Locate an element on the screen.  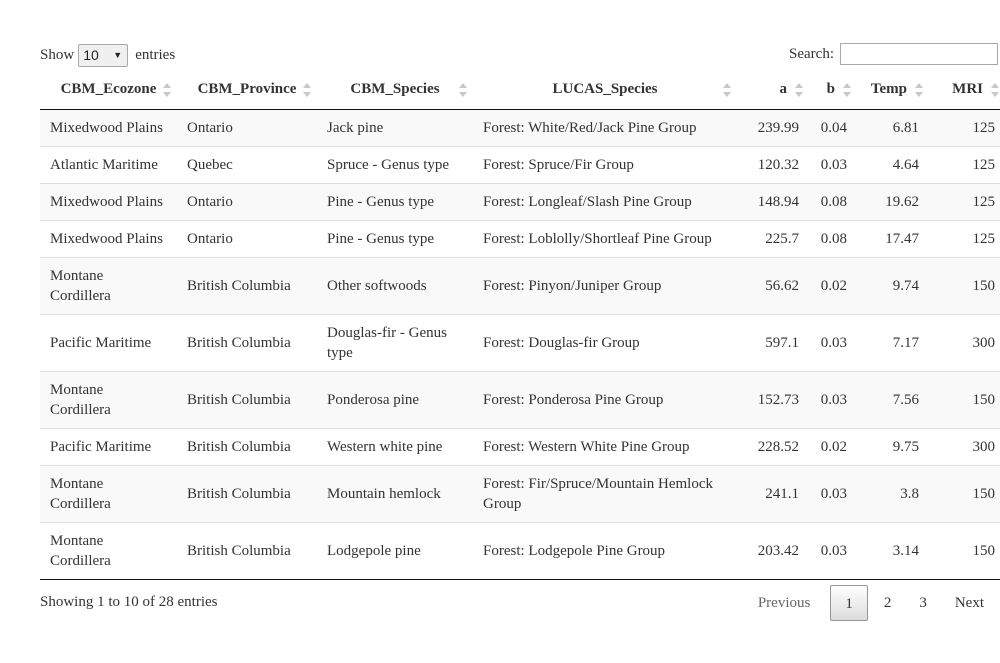
cell-species: Ponderosa pine is located at coordinates (395, 399).